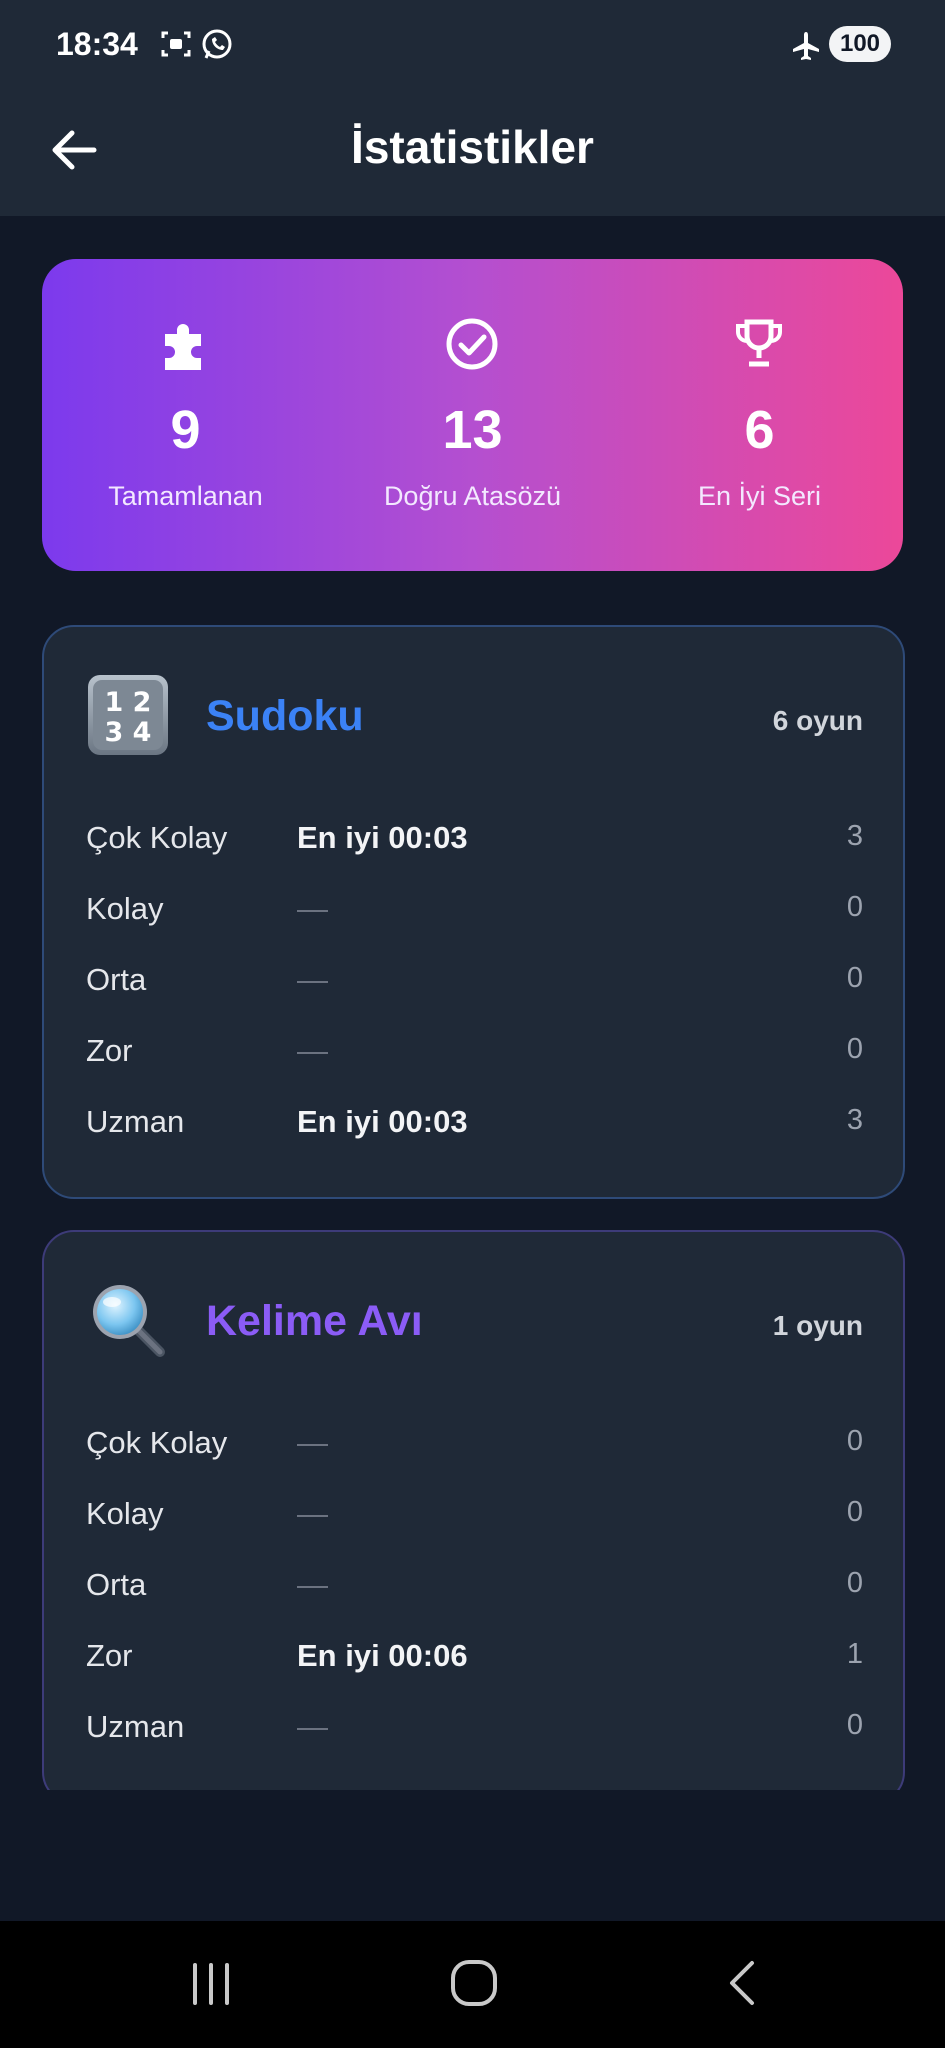 The height and width of the screenshot is (2048, 945). Describe the element at coordinates (314, 1321) in the screenshot. I see `card-title: Kelime Avı` at that location.